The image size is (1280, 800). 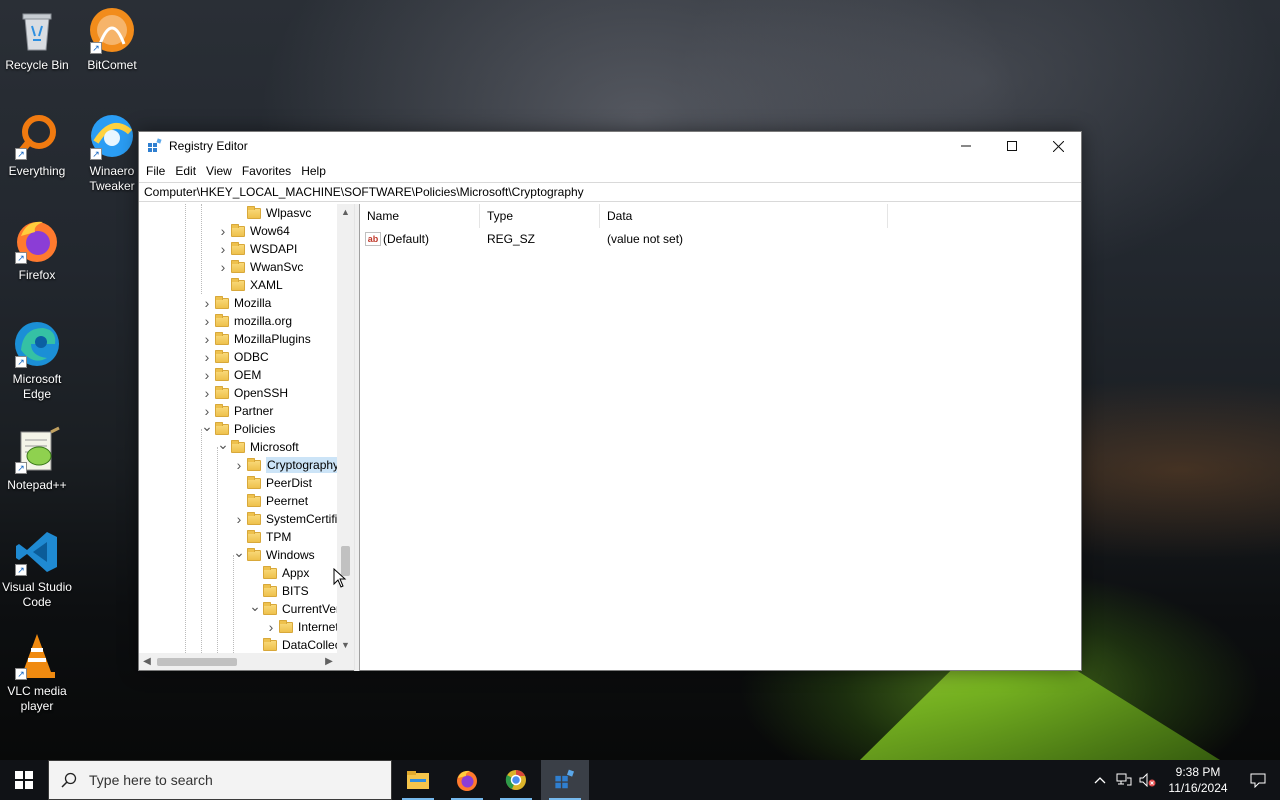 I want to click on column-header-data: Data, so click(x=744, y=216).